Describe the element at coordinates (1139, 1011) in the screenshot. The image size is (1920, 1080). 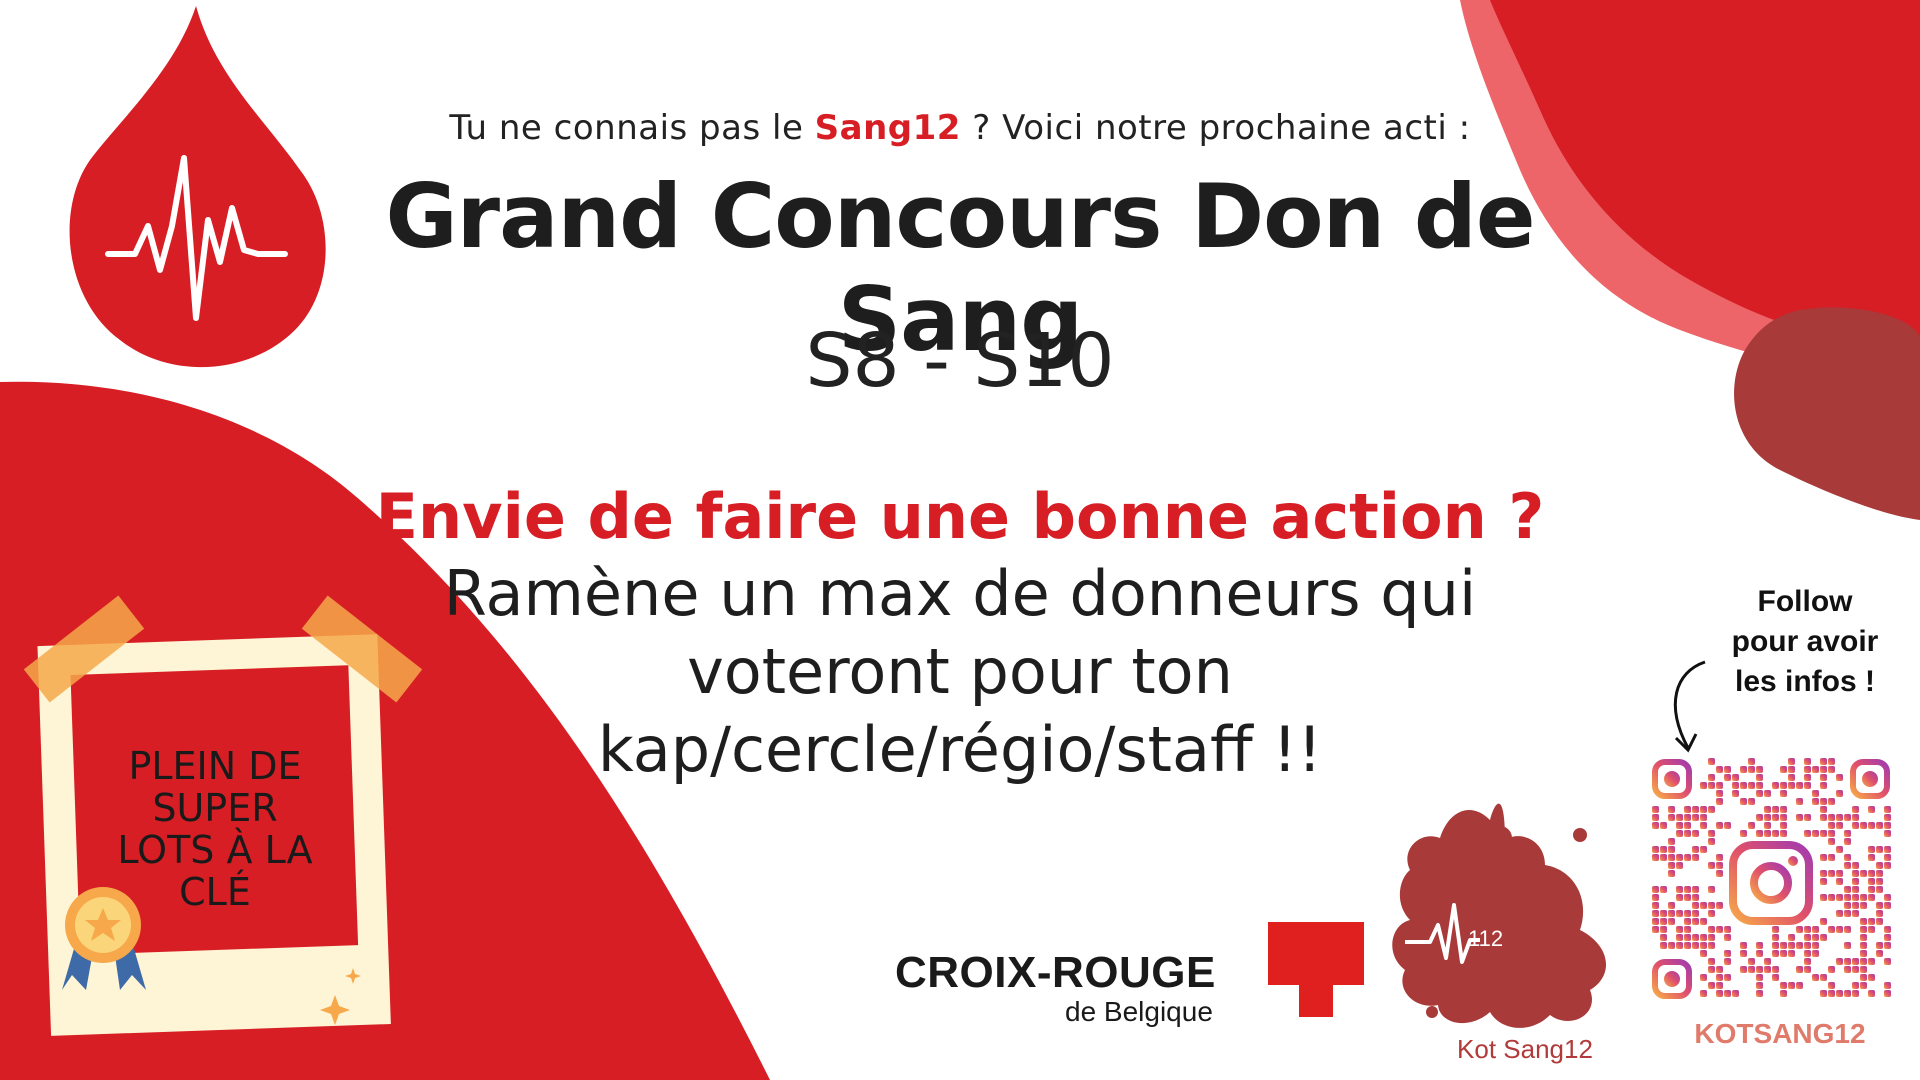
I see `croix-rouge-subtitle: de Belgique` at that location.